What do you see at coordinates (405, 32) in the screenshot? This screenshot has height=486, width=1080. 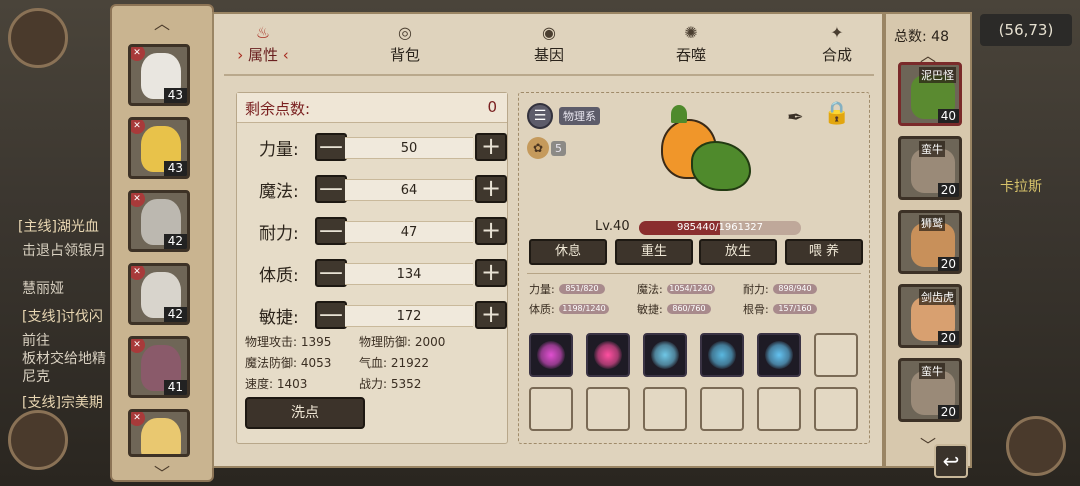 I see `bag-icon: ◎` at bounding box center [405, 32].